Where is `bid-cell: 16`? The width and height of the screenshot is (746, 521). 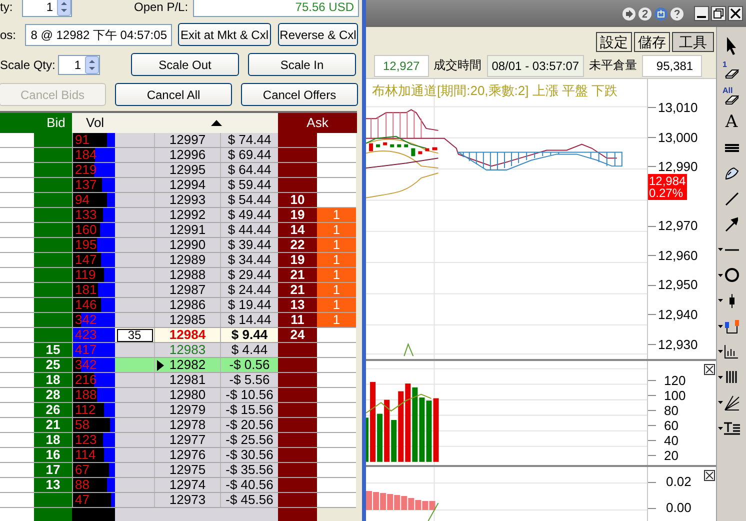
bid-cell: 16 is located at coordinates (53, 455).